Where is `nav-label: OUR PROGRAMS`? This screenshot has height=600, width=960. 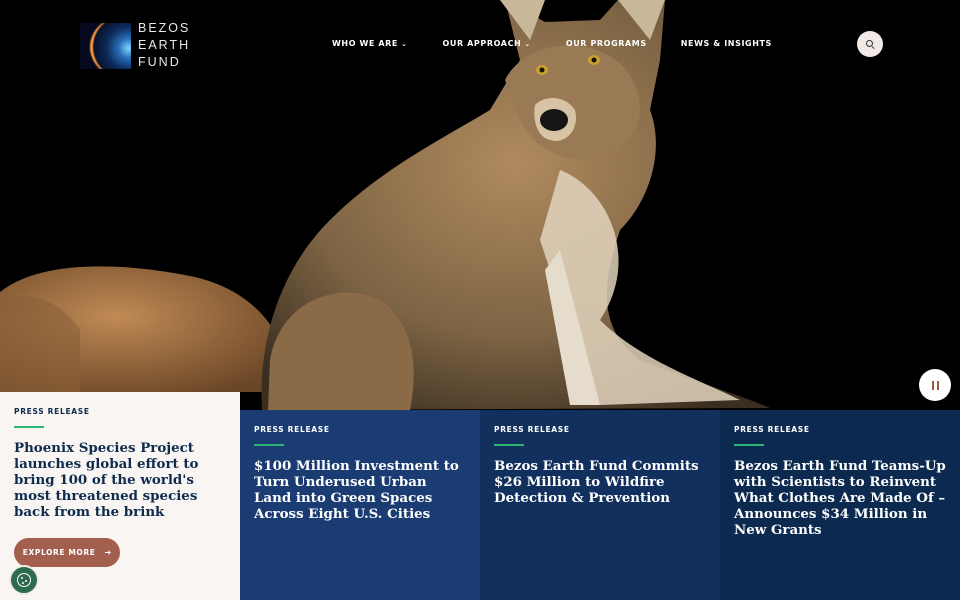
nav-label: OUR PROGRAMS is located at coordinates (606, 43).